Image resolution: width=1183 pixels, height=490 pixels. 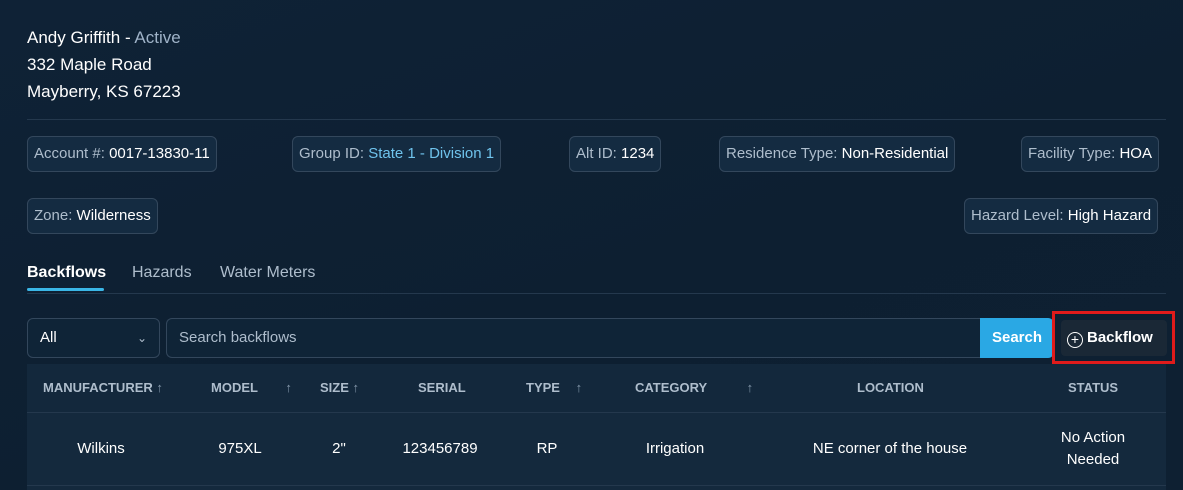 What do you see at coordinates (104, 91) in the screenshot?
I see `address-line-2: Mayberry, KS 67223` at bounding box center [104, 91].